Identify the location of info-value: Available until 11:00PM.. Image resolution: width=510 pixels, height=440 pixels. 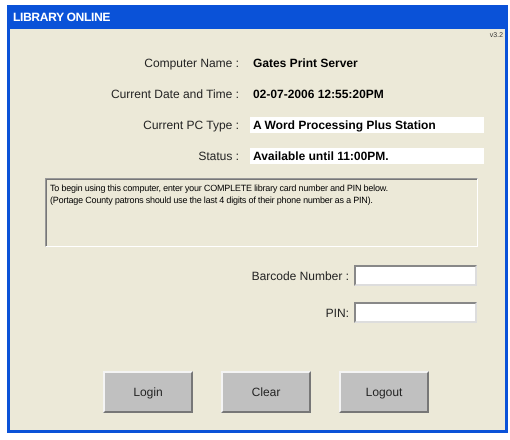
(367, 156).